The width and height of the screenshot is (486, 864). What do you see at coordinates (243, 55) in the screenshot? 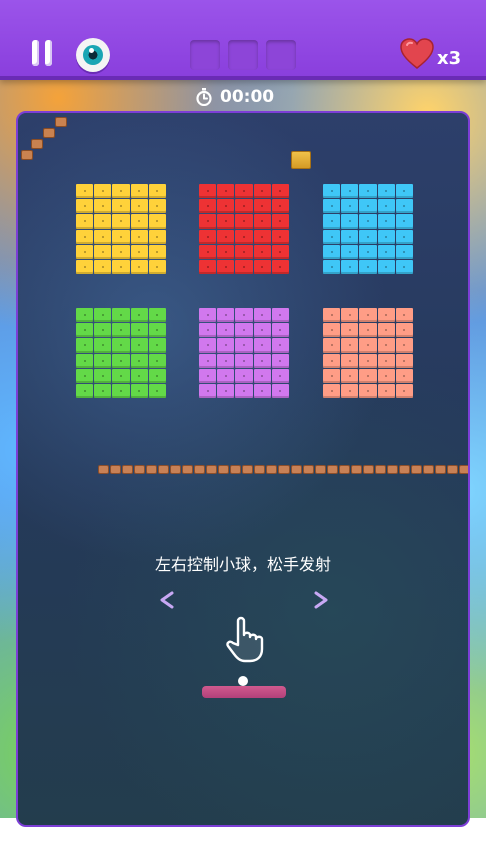
I see `powerup-slot` at bounding box center [243, 55].